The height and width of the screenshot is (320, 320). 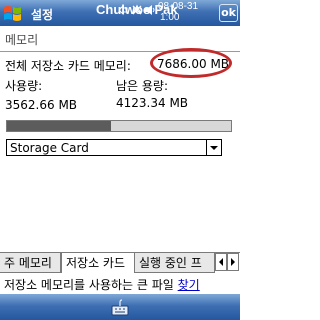 What do you see at coordinates (142, 86) in the screenshot?
I see `free-memory-label: 남은 용량:` at bounding box center [142, 86].